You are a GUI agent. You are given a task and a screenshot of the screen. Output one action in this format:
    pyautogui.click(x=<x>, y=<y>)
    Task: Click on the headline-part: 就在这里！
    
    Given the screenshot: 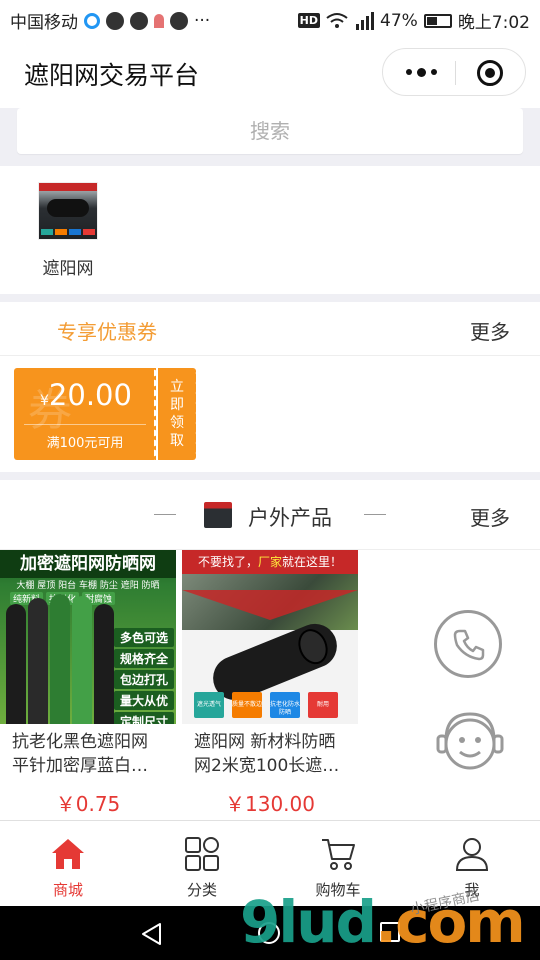 What is the action you would take?
    pyautogui.click(x=312, y=562)
    